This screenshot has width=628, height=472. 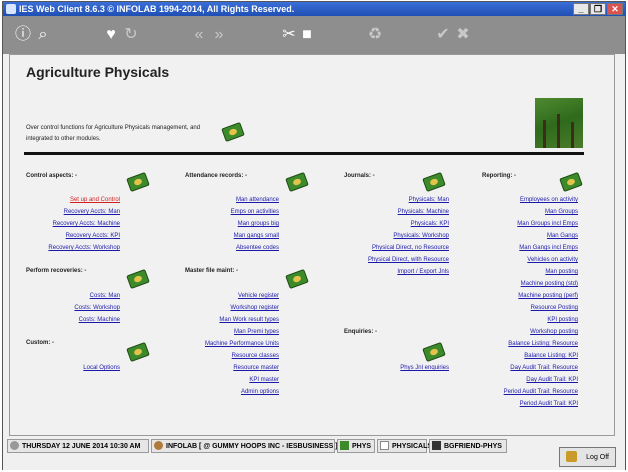 What do you see at coordinates (255, 356) in the screenshot?
I see `link-resource-classes: Resource classes` at bounding box center [255, 356].